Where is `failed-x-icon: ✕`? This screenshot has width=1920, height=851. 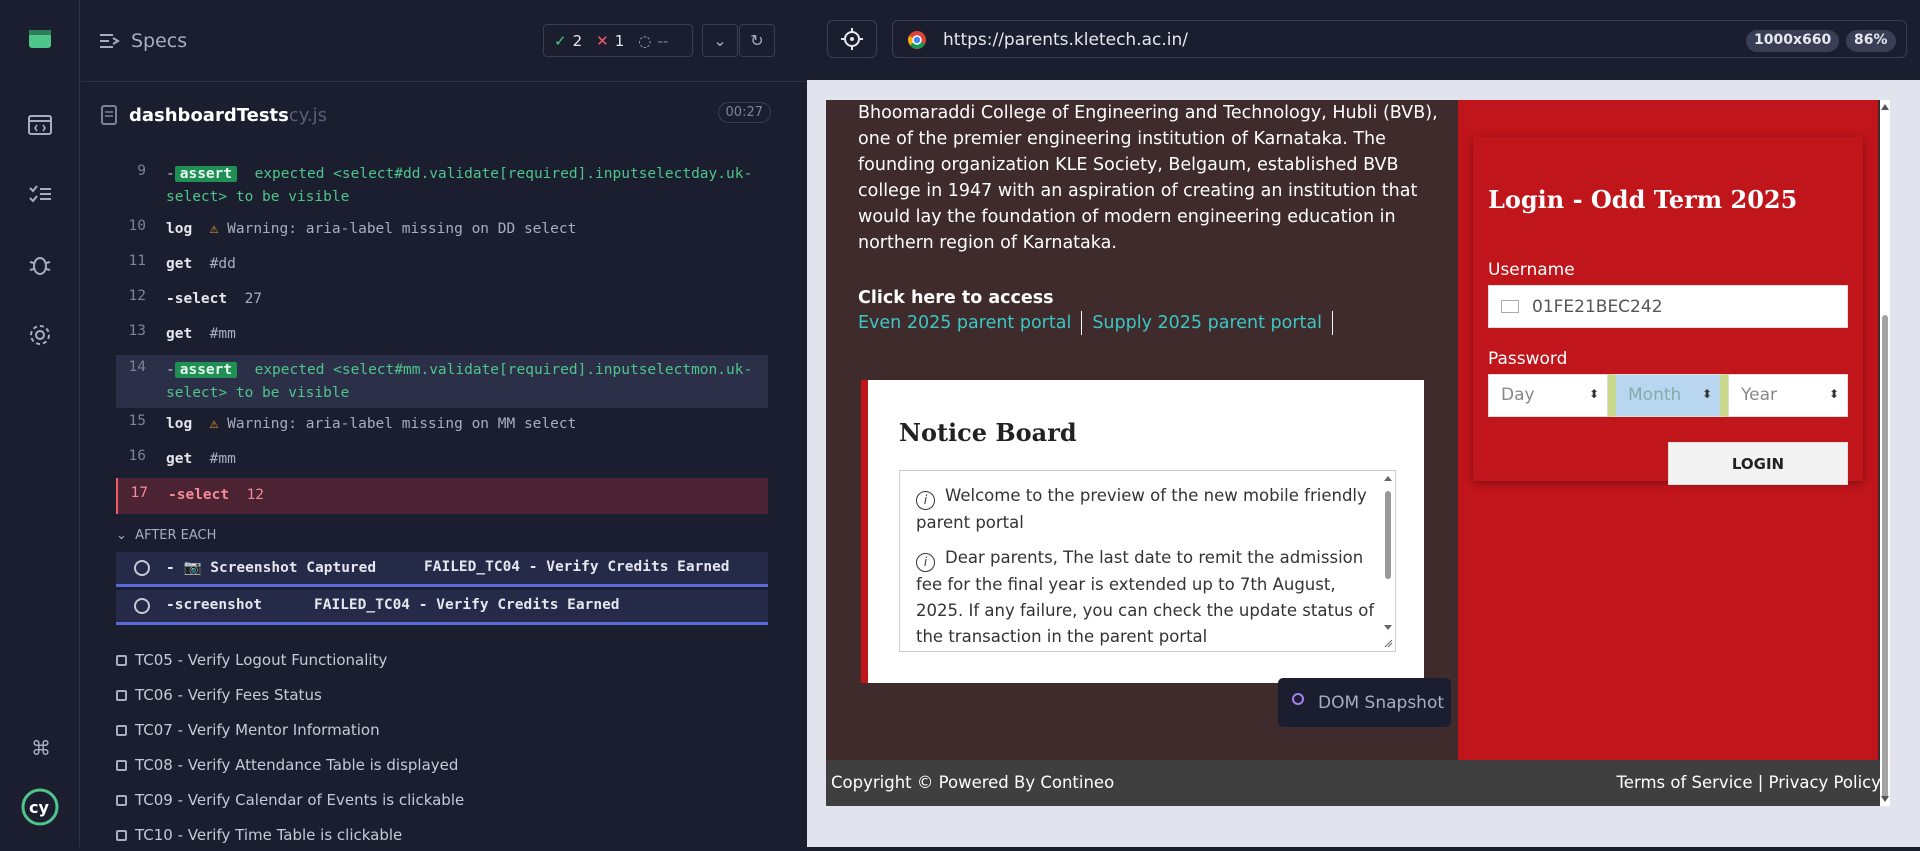
failed-x-icon: ✕ is located at coordinates (602, 40).